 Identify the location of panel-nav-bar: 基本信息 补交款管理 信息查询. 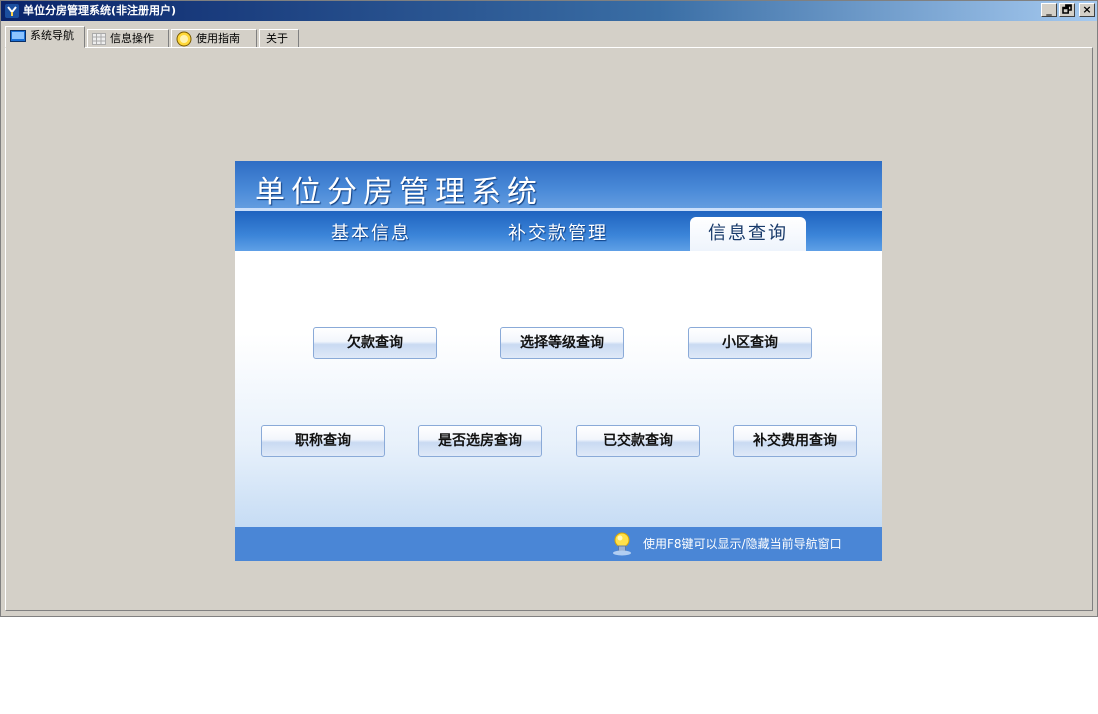
(558, 231).